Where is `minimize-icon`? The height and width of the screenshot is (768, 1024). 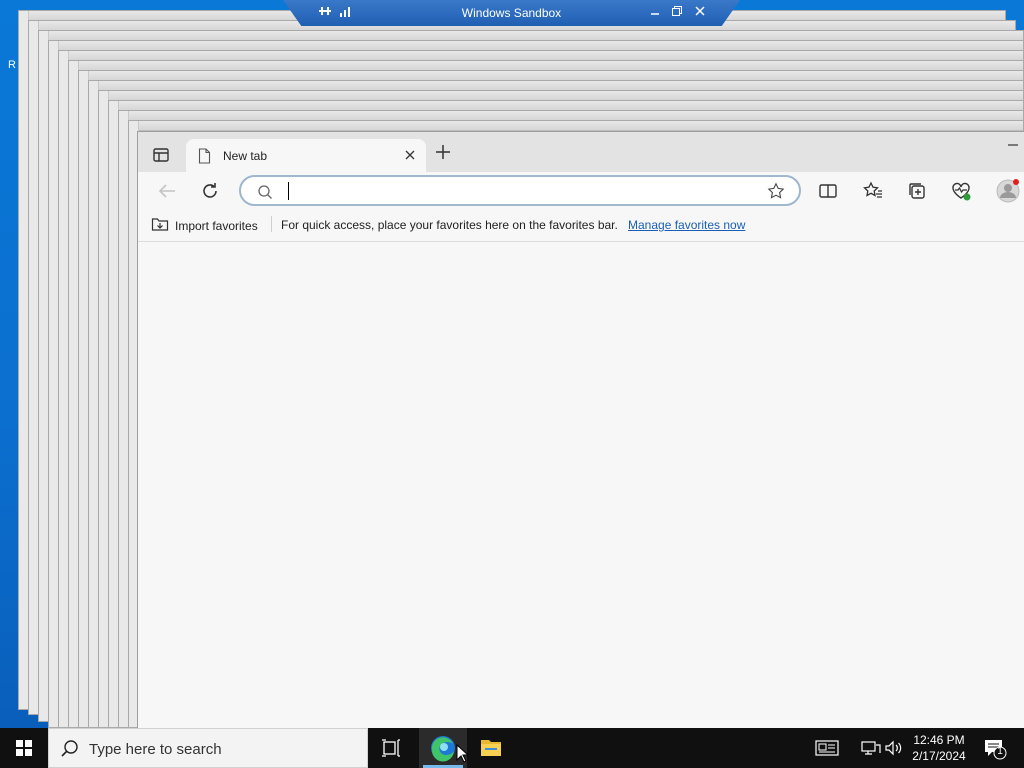
minimize-icon is located at coordinates (655, 12).